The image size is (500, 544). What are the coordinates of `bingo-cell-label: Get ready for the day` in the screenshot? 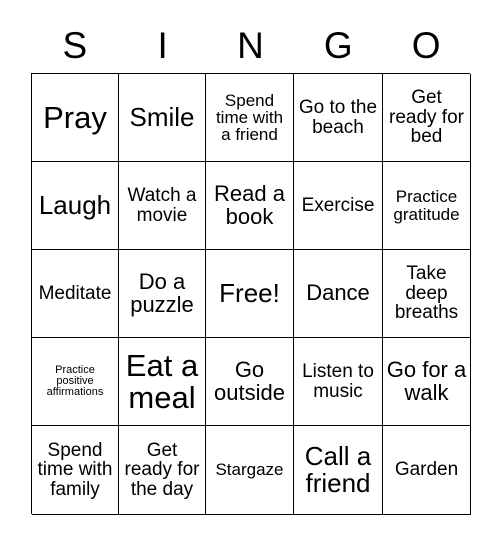 It's located at (162, 469).